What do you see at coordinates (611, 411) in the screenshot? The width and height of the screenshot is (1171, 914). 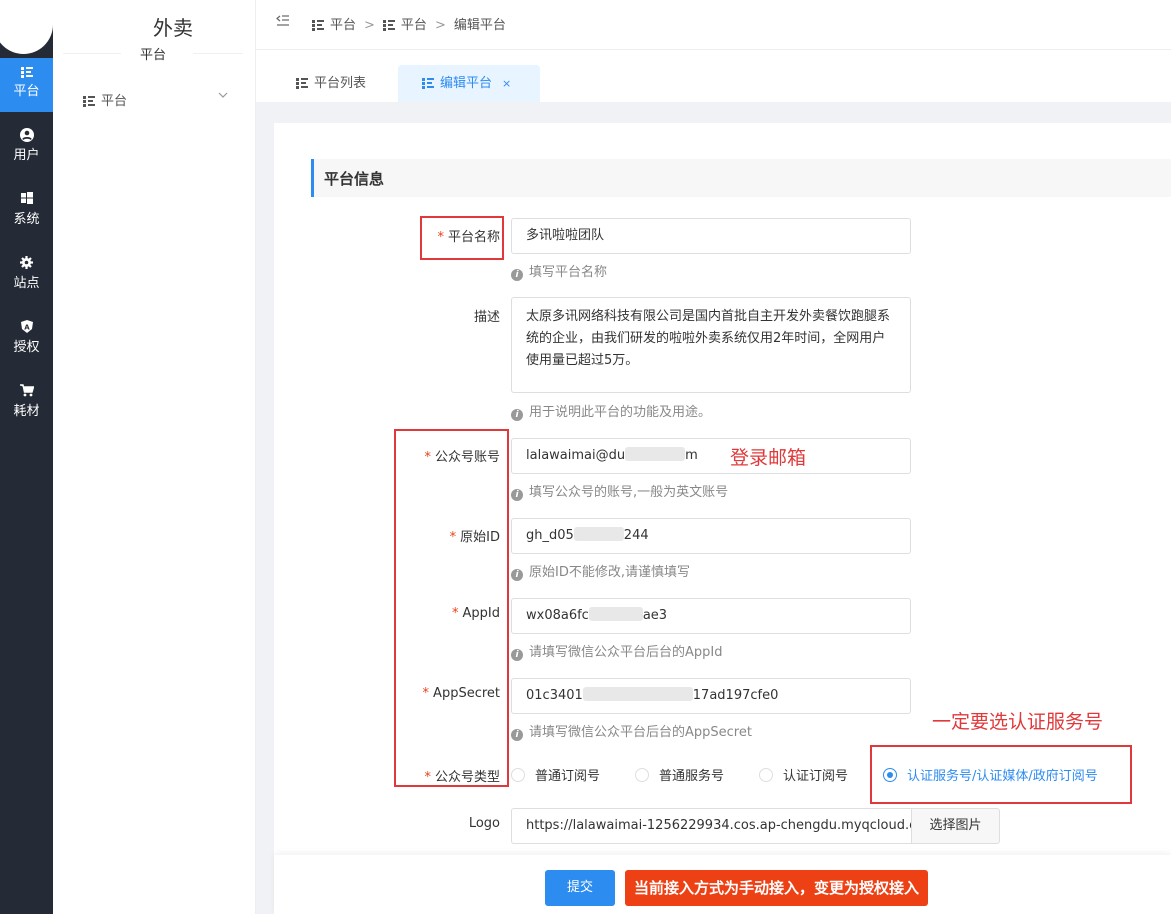 I see `description-help: i 用于说明此平台的功能及用途。` at bounding box center [611, 411].